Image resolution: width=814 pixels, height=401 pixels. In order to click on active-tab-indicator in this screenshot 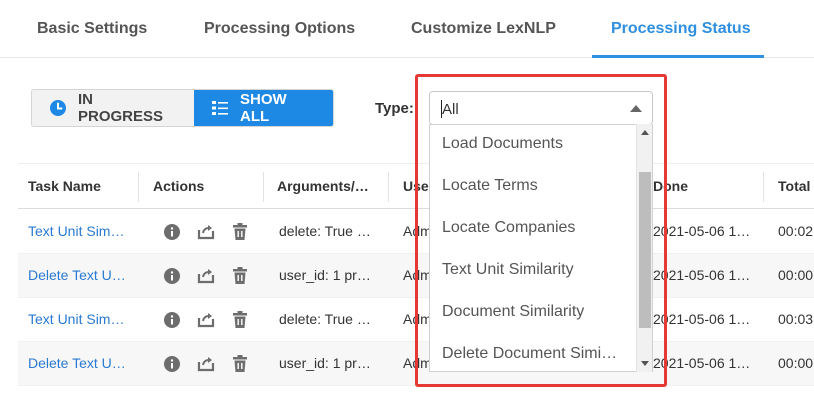, I will do `click(678, 56)`.